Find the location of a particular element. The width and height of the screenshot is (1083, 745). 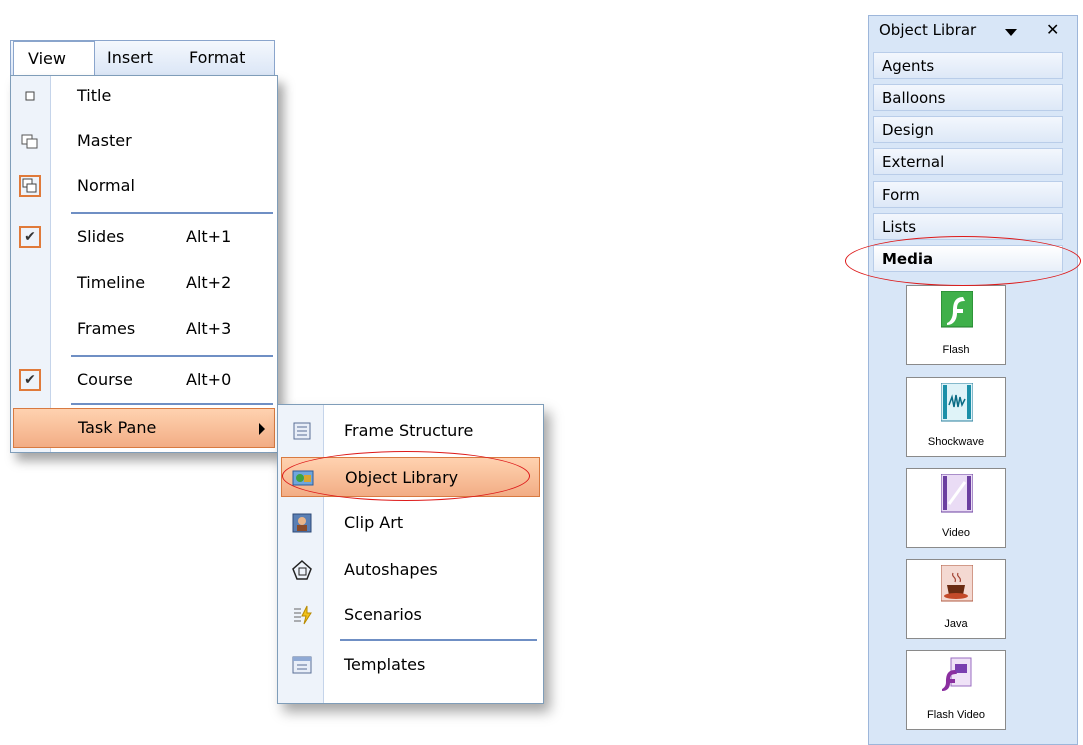

submenu-label: Templates is located at coordinates (385, 664).